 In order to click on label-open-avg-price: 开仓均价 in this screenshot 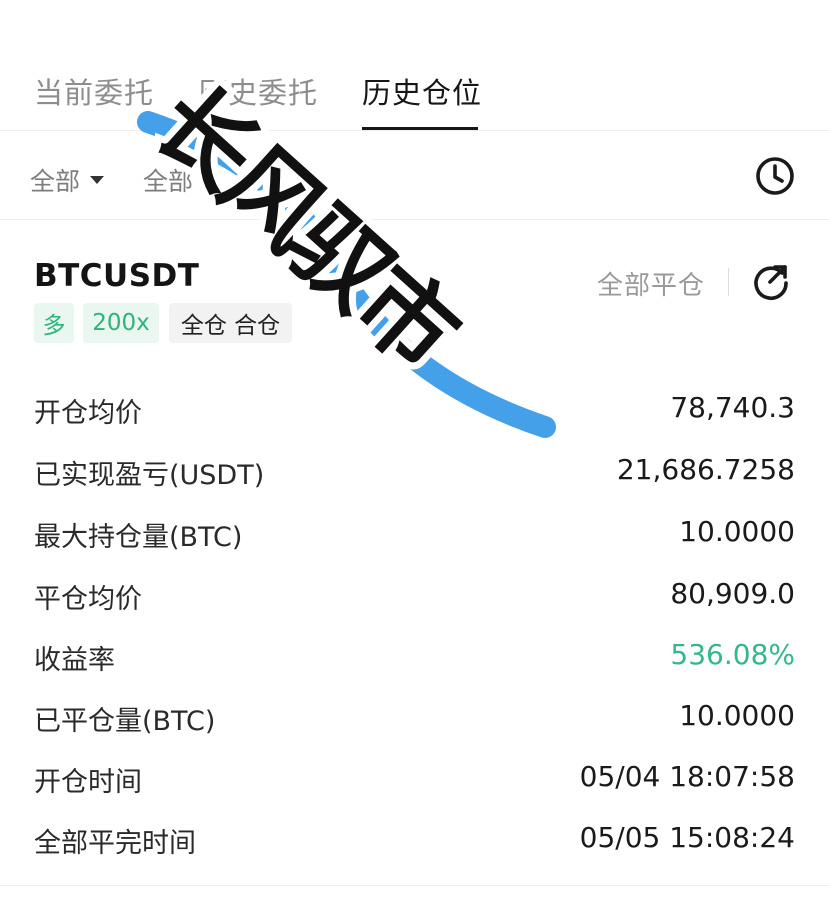, I will do `click(88, 413)`.